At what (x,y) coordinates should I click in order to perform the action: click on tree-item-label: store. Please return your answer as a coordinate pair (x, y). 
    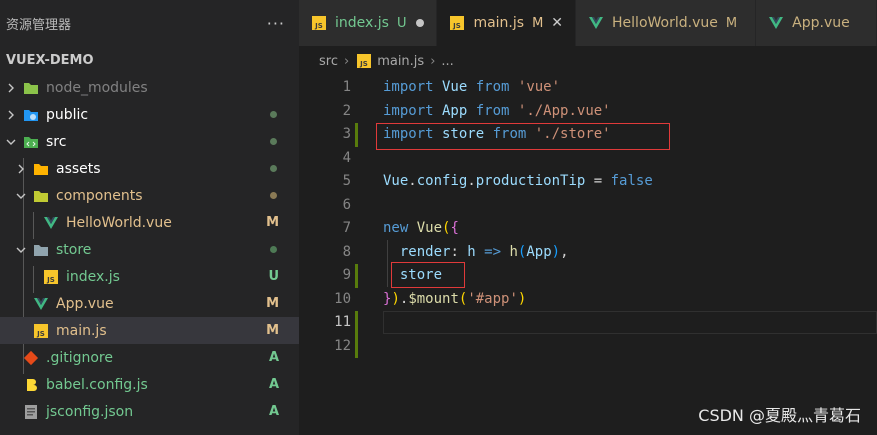
    Looking at the image, I should click on (74, 249).